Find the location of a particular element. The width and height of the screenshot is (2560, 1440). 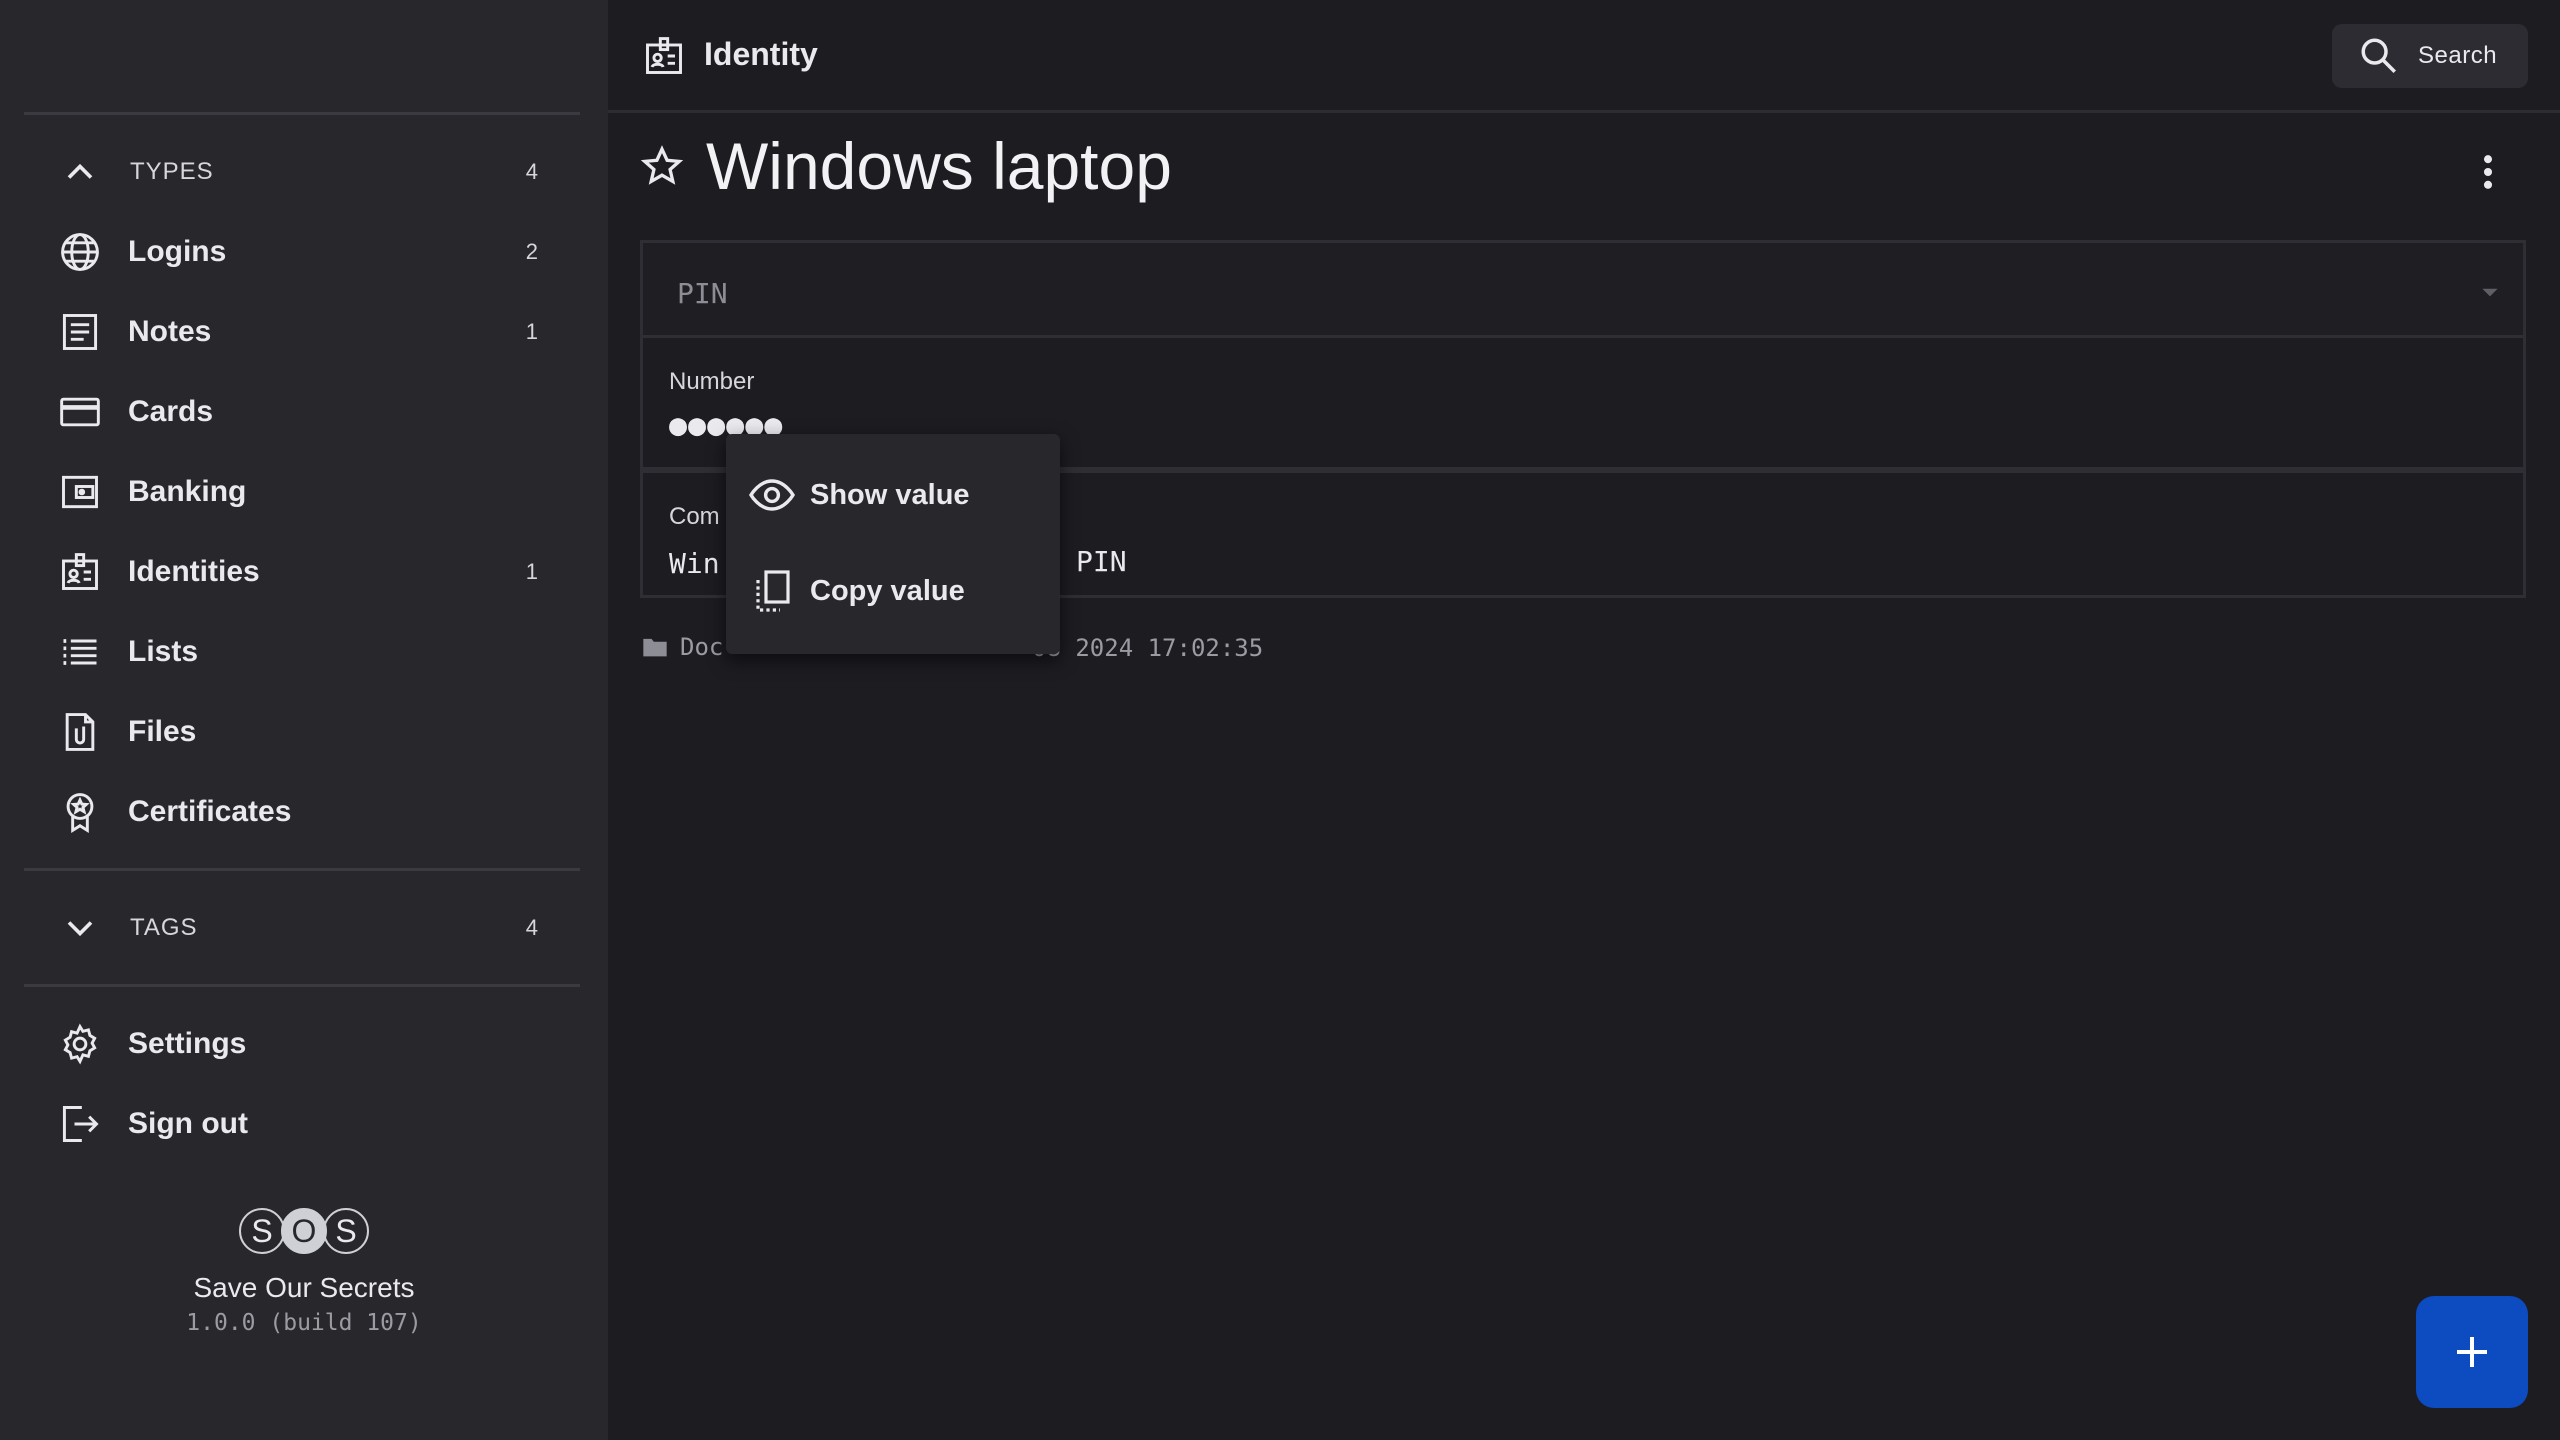

favorite-star-icon is located at coordinates (662, 166).